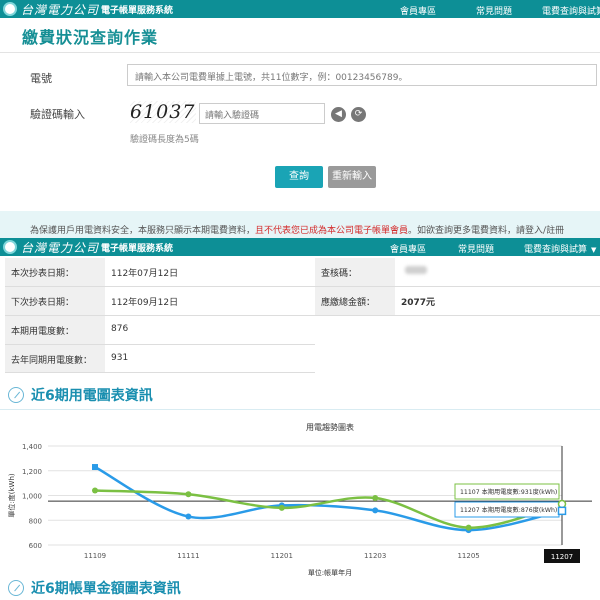 This screenshot has height=600, width=600. I want to click on x-tick-label: 11111, so click(188, 556).